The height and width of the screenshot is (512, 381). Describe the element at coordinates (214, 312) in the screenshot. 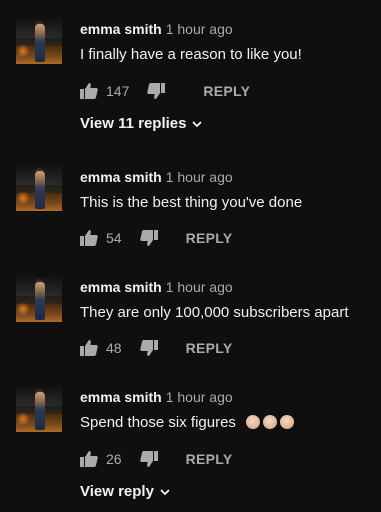

I see `comment-text: They are only 100,000 subscribers apart` at that location.